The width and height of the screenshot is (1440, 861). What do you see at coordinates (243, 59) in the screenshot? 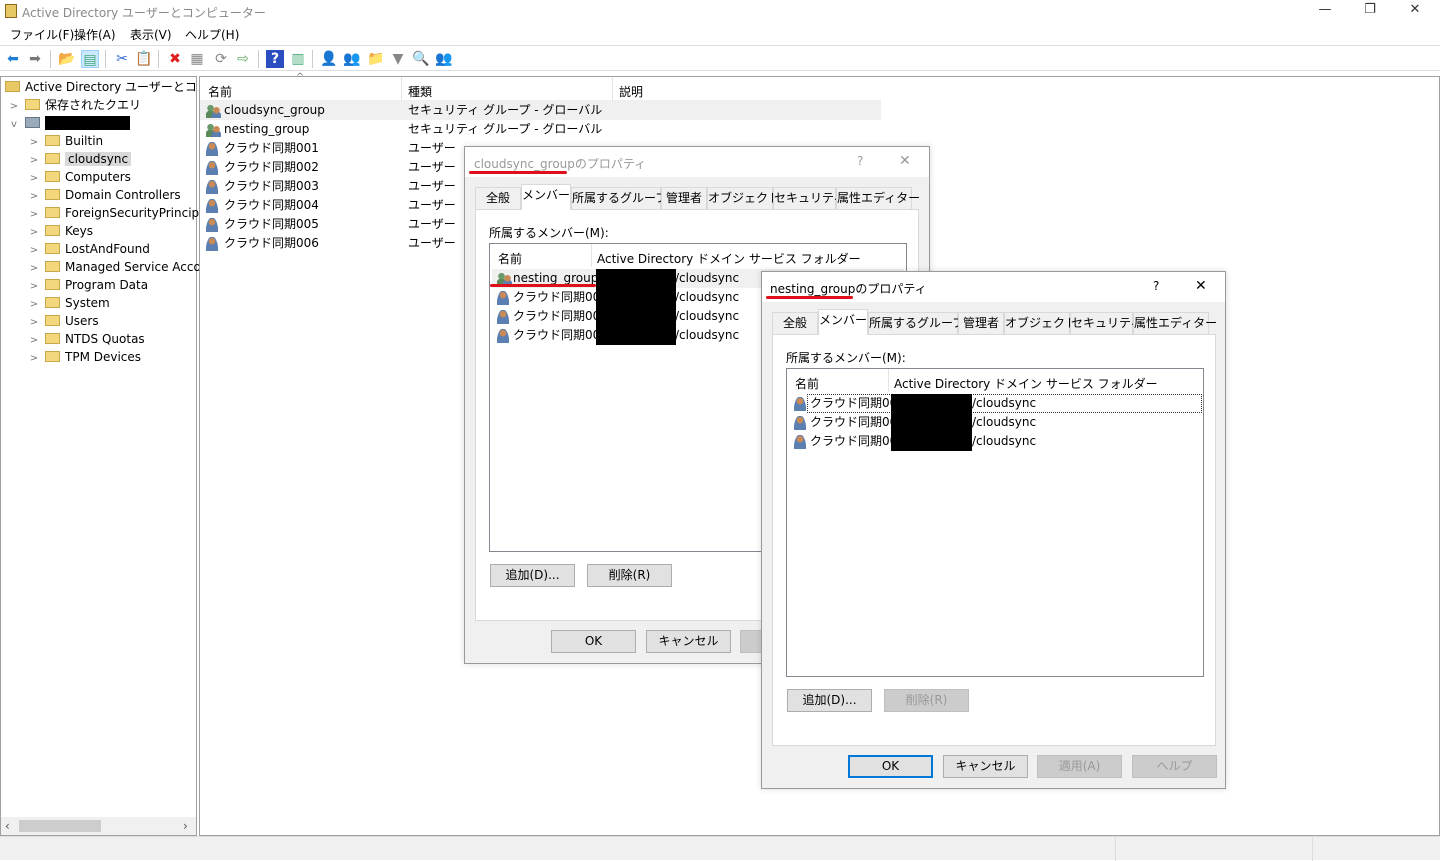
I see `export-list-icon: ⇨` at bounding box center [243, 59].